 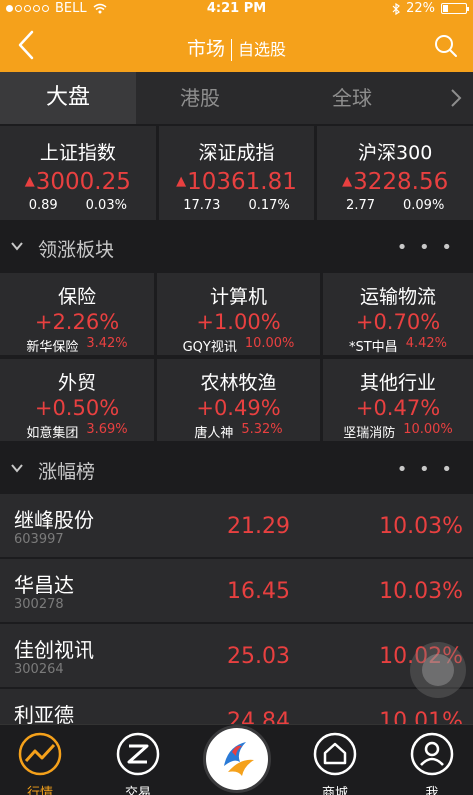 I want to click on table-row: 华昌达 300278 16.45 10.03%, so click(x=236, y=590).